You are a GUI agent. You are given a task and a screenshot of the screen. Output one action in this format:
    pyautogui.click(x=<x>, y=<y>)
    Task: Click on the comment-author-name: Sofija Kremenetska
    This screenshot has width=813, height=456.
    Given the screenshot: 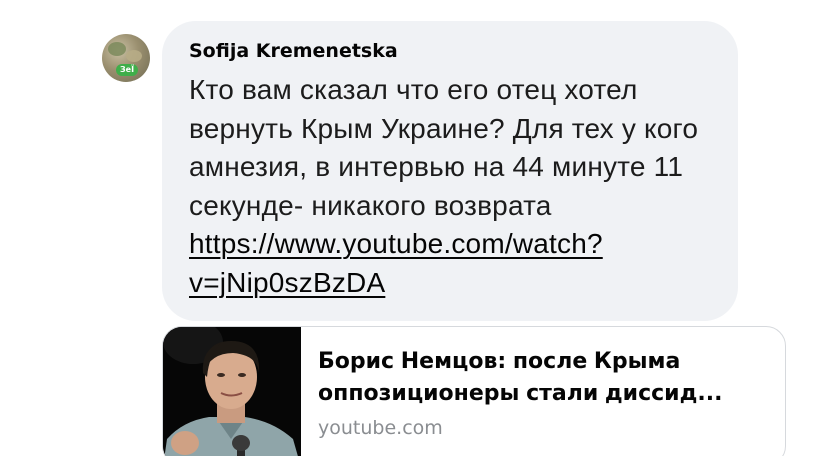 What is the action you would take?
    pyautogui.click(x=453, y=51)
    